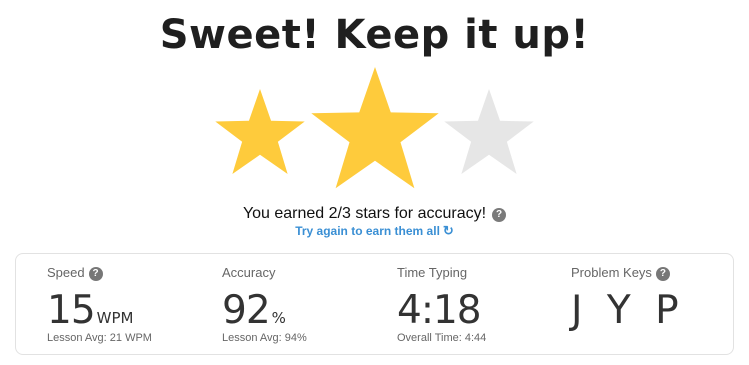 This screenshot has height=365, width=749. I want to click on try-again-link: Try again to earn them all ↻, so click(374, 231).